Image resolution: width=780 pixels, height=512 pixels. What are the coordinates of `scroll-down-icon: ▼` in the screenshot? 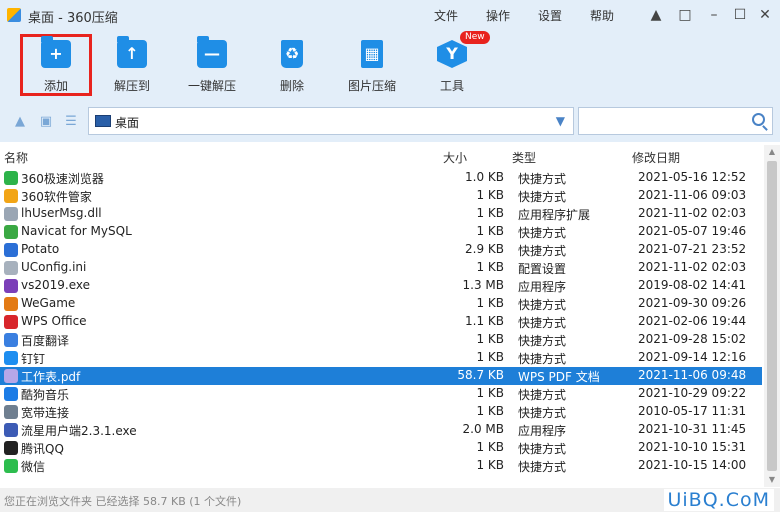 It's located at (772, 480).